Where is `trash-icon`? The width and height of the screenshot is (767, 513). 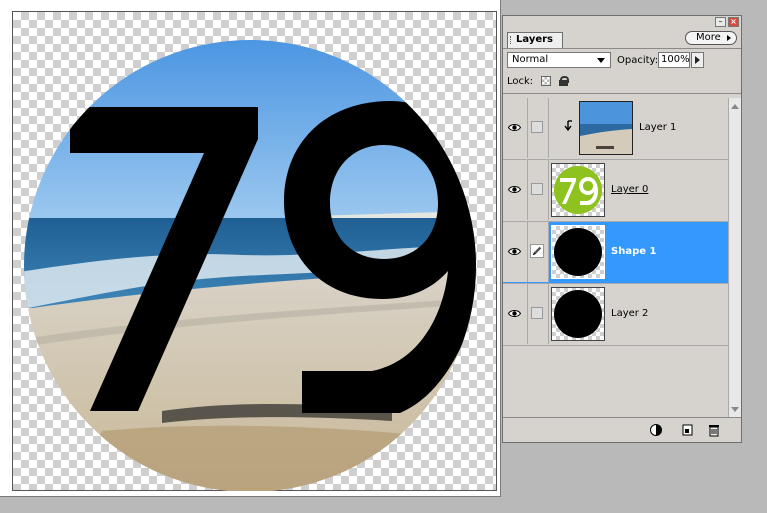
trash-icon is located at coordinates (714, 430).